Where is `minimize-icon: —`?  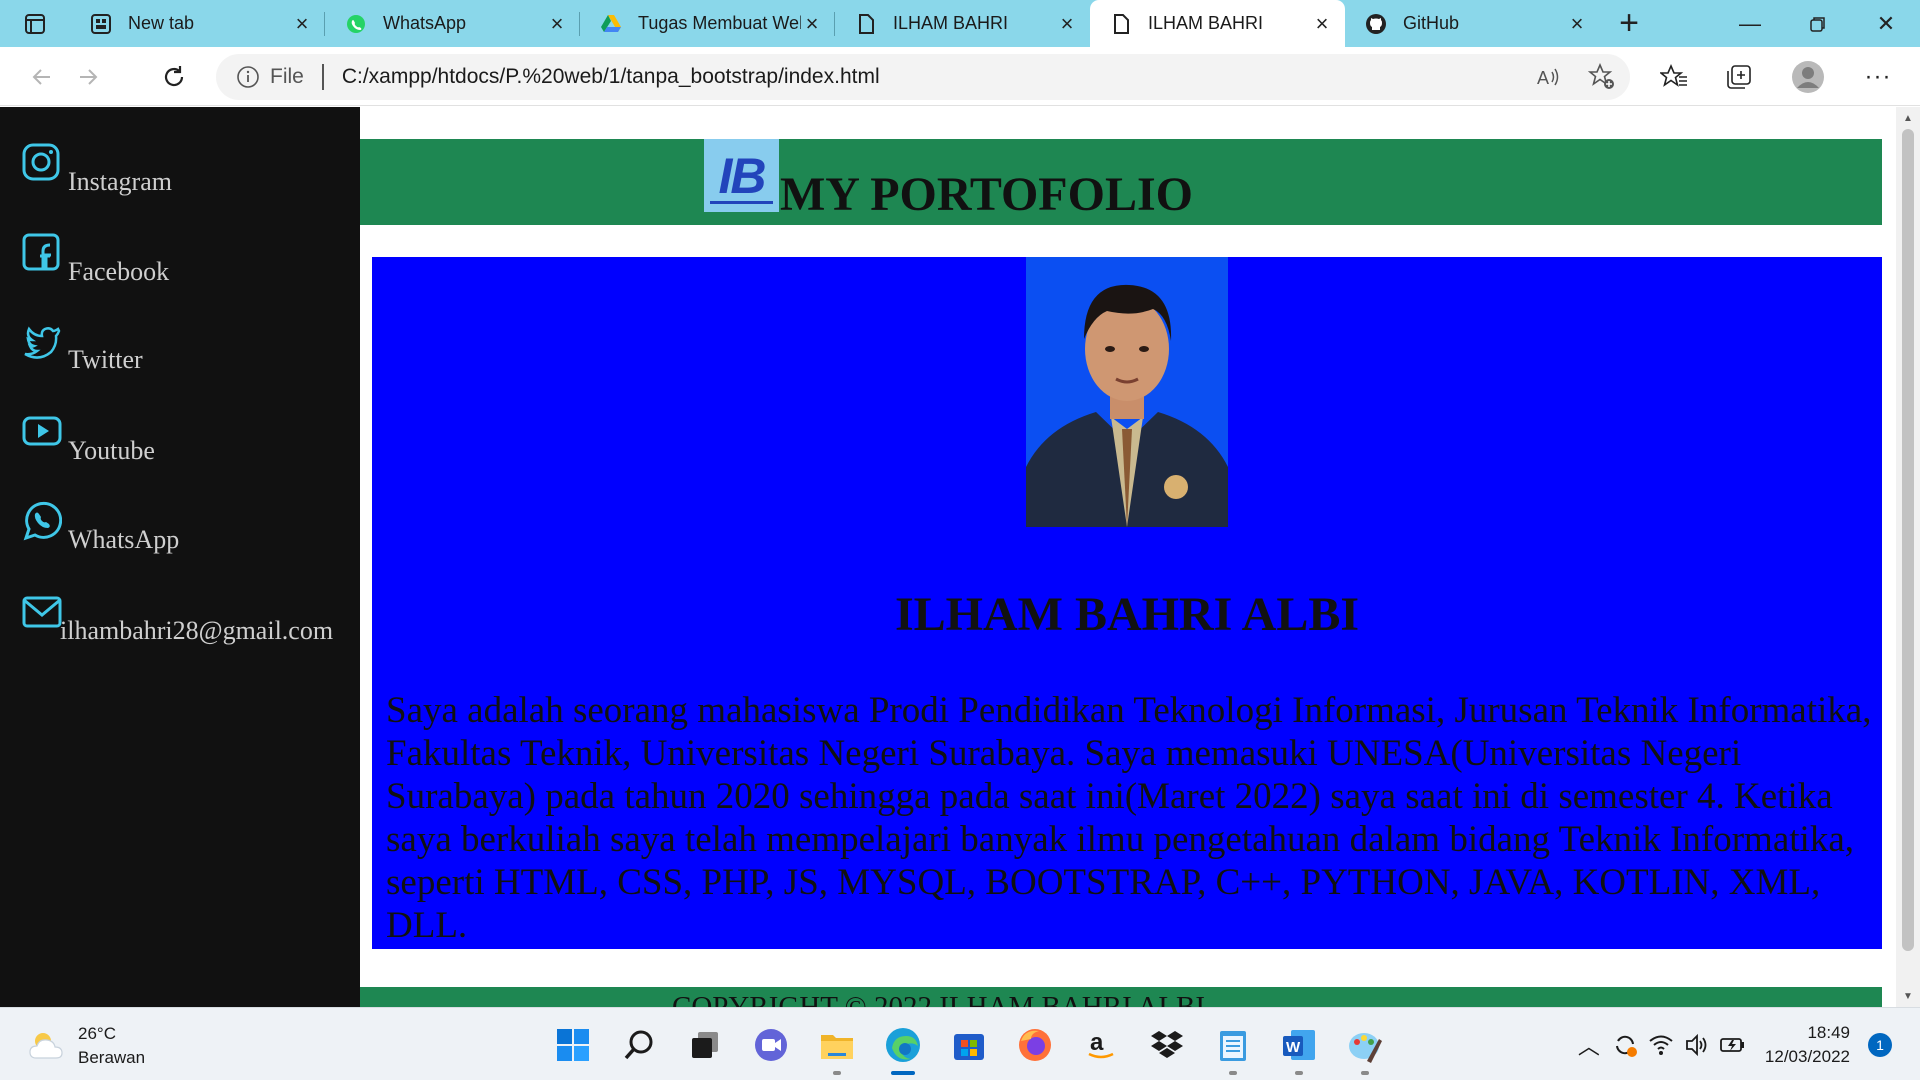 minimize-icon: — is located at coordinates (1750, 23).